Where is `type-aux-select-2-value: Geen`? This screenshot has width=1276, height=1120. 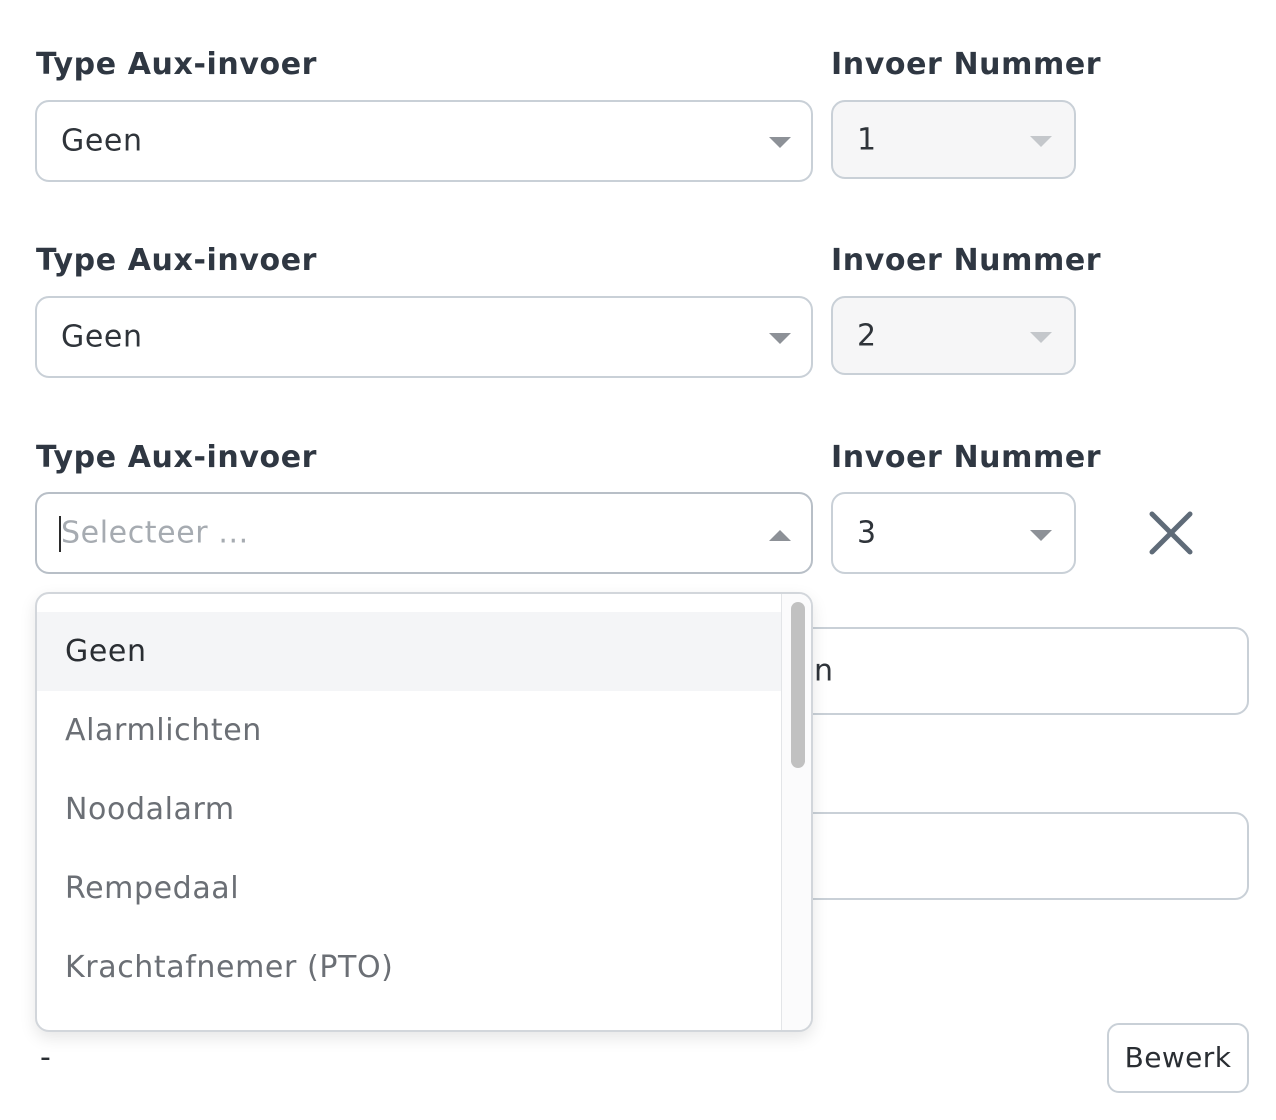
type-aux-select-2-value: Geen is located at coordinates (102, 337).